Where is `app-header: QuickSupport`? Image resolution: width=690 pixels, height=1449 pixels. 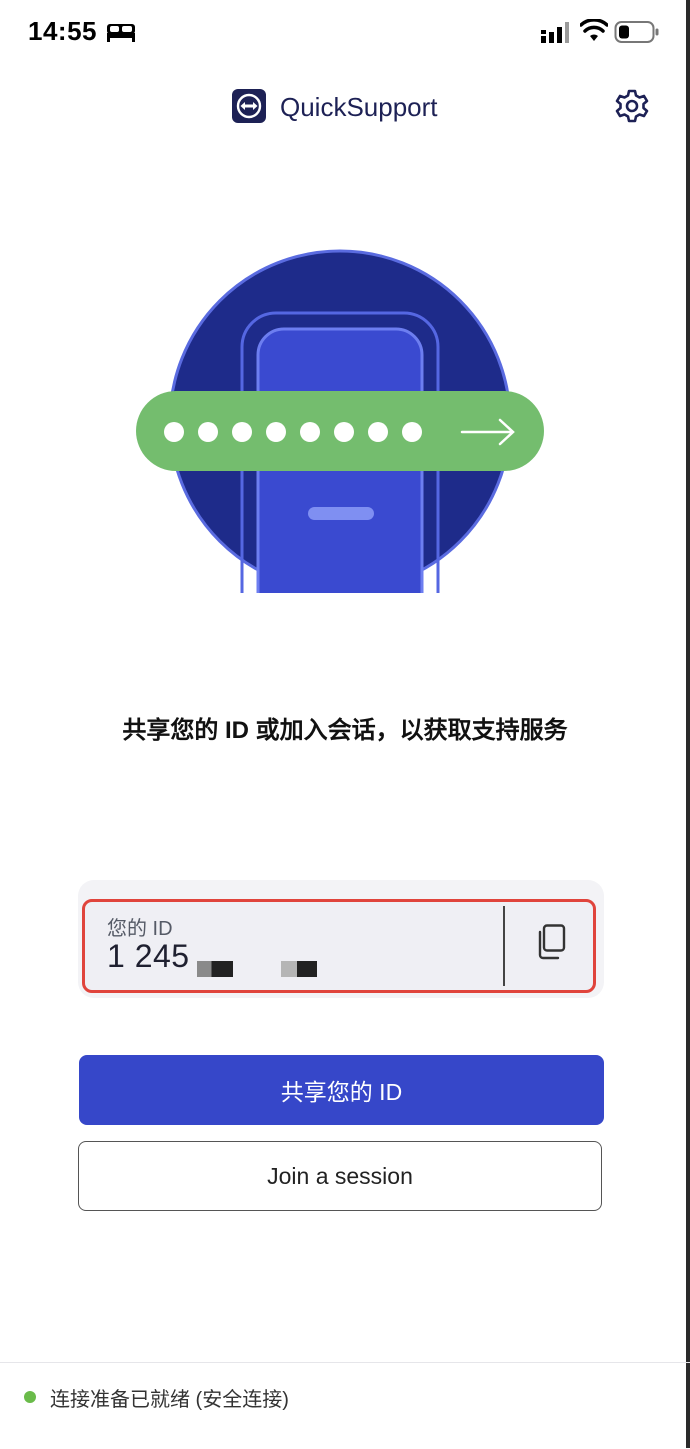
app-header: QuickSupport is located at coordinates (345, 108).